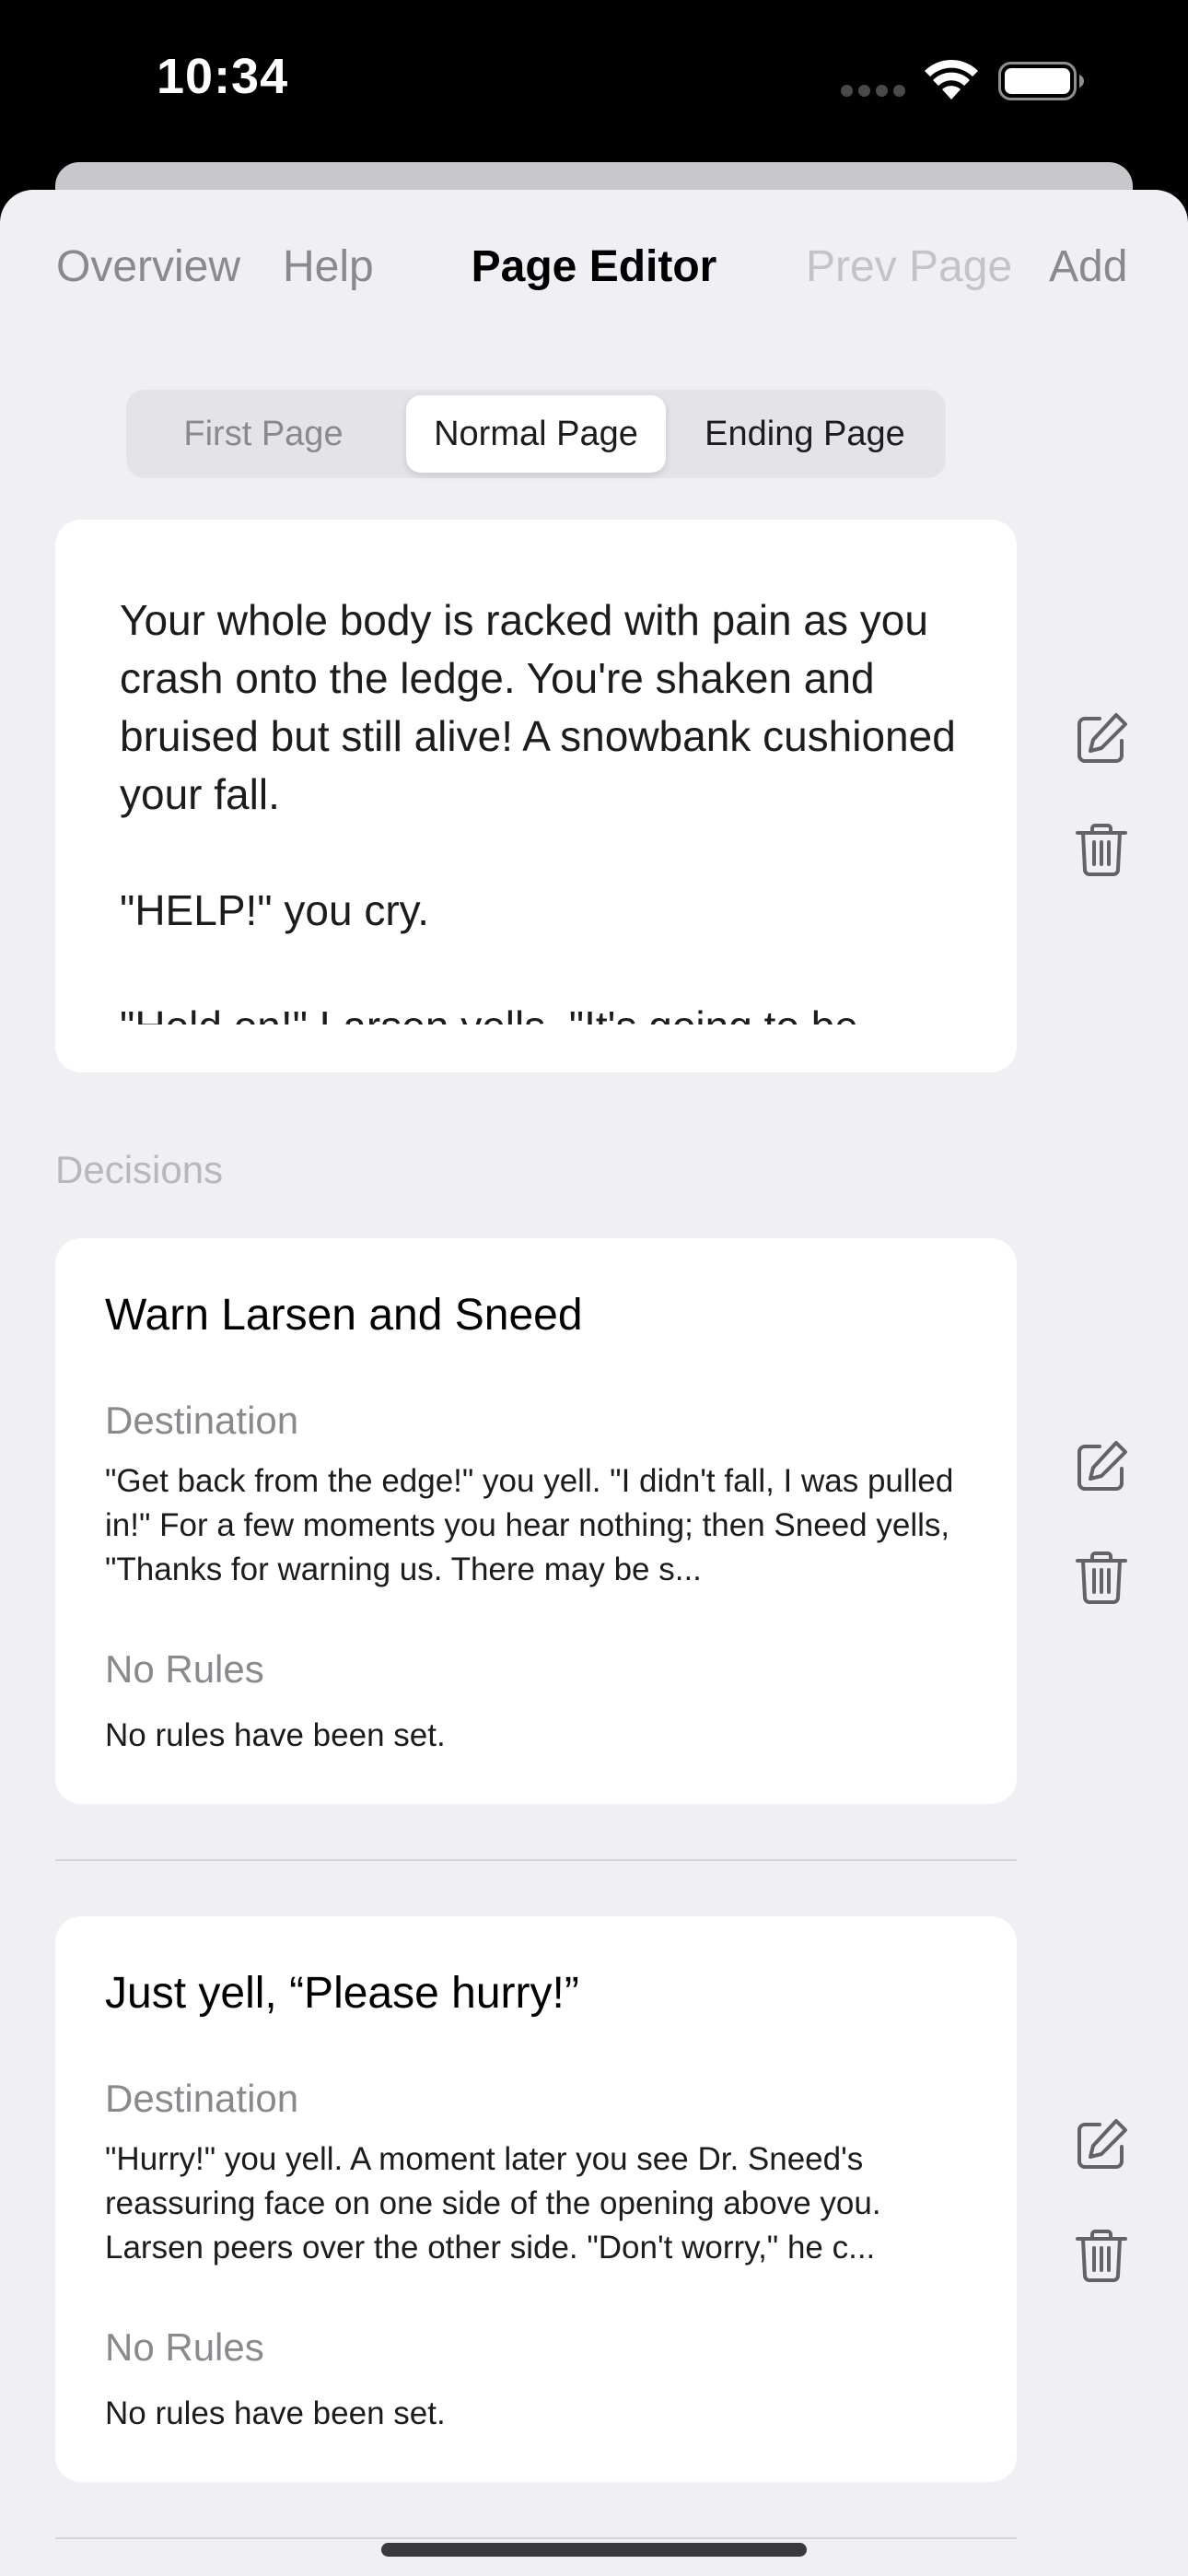 This screenshot has height=2576, width=1188. I want to click on help-button: Help, so click(328, 266).